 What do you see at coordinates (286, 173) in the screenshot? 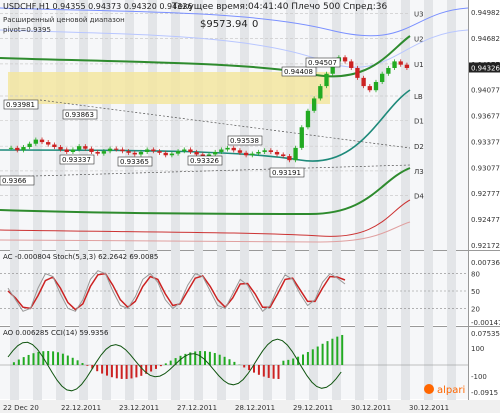
I see `price-label: 0.93191` at bounding box center [286, 173].